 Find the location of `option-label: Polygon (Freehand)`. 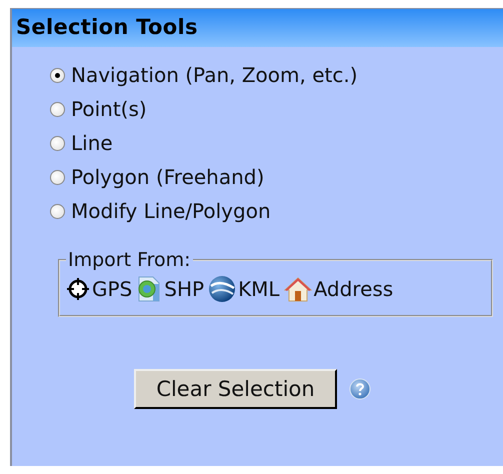

option-label: Polygon (Freehand) is located at coordinates (167, 177).